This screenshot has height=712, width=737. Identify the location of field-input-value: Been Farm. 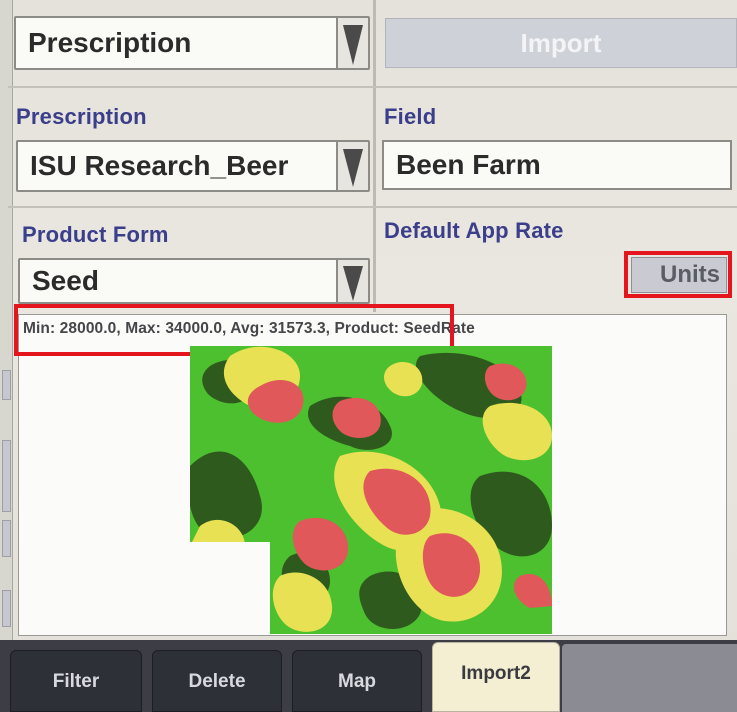
(468, 164).